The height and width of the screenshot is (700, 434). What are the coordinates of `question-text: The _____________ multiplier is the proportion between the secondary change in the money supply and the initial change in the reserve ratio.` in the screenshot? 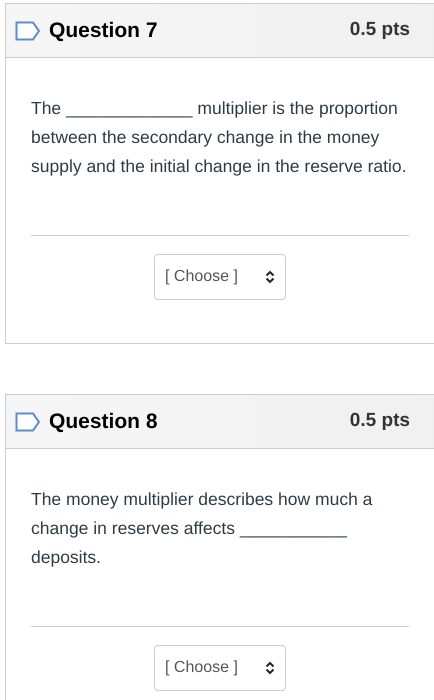 It's located at (219, 137).